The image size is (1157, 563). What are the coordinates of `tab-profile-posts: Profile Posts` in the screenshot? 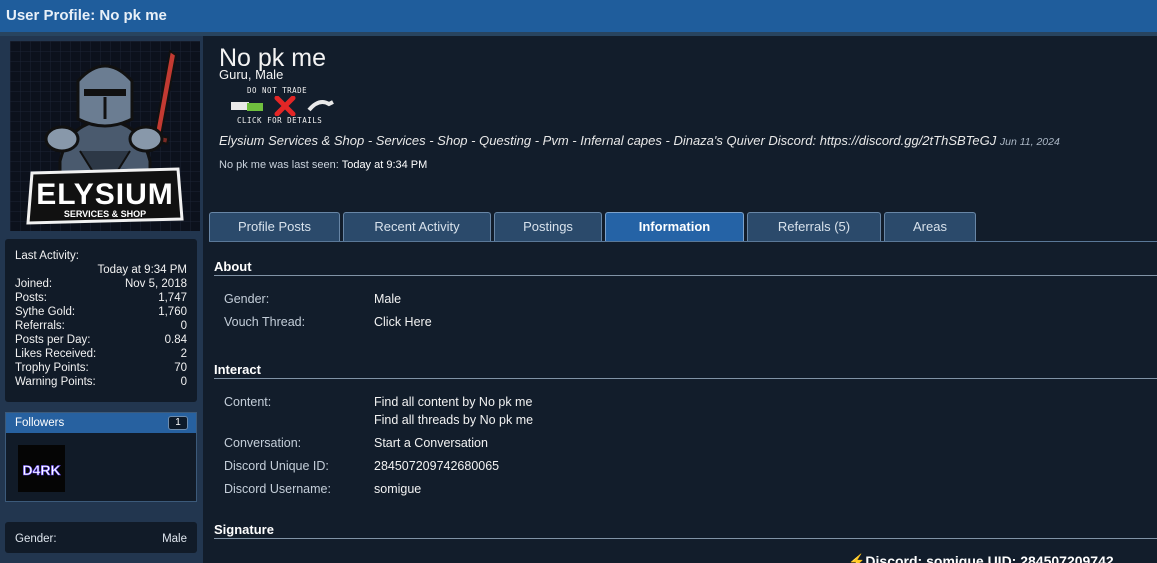 It's located at (274, 227).